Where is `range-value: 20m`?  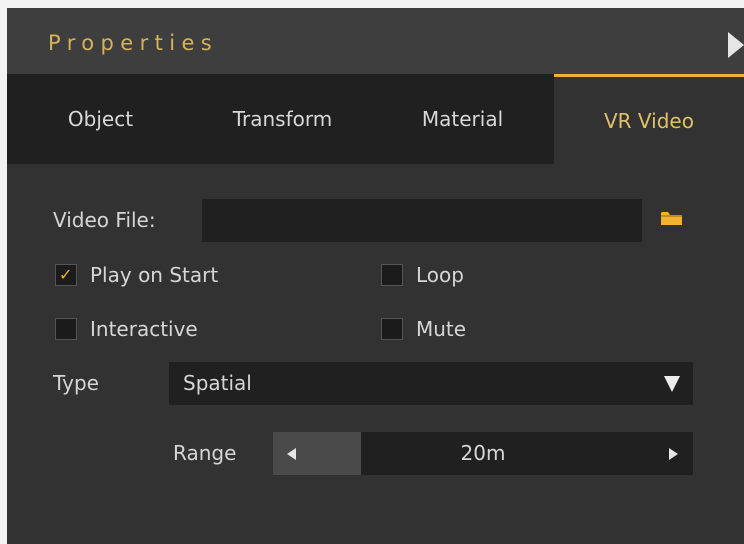 range-value: 20m is located at coordinates (483, 453).